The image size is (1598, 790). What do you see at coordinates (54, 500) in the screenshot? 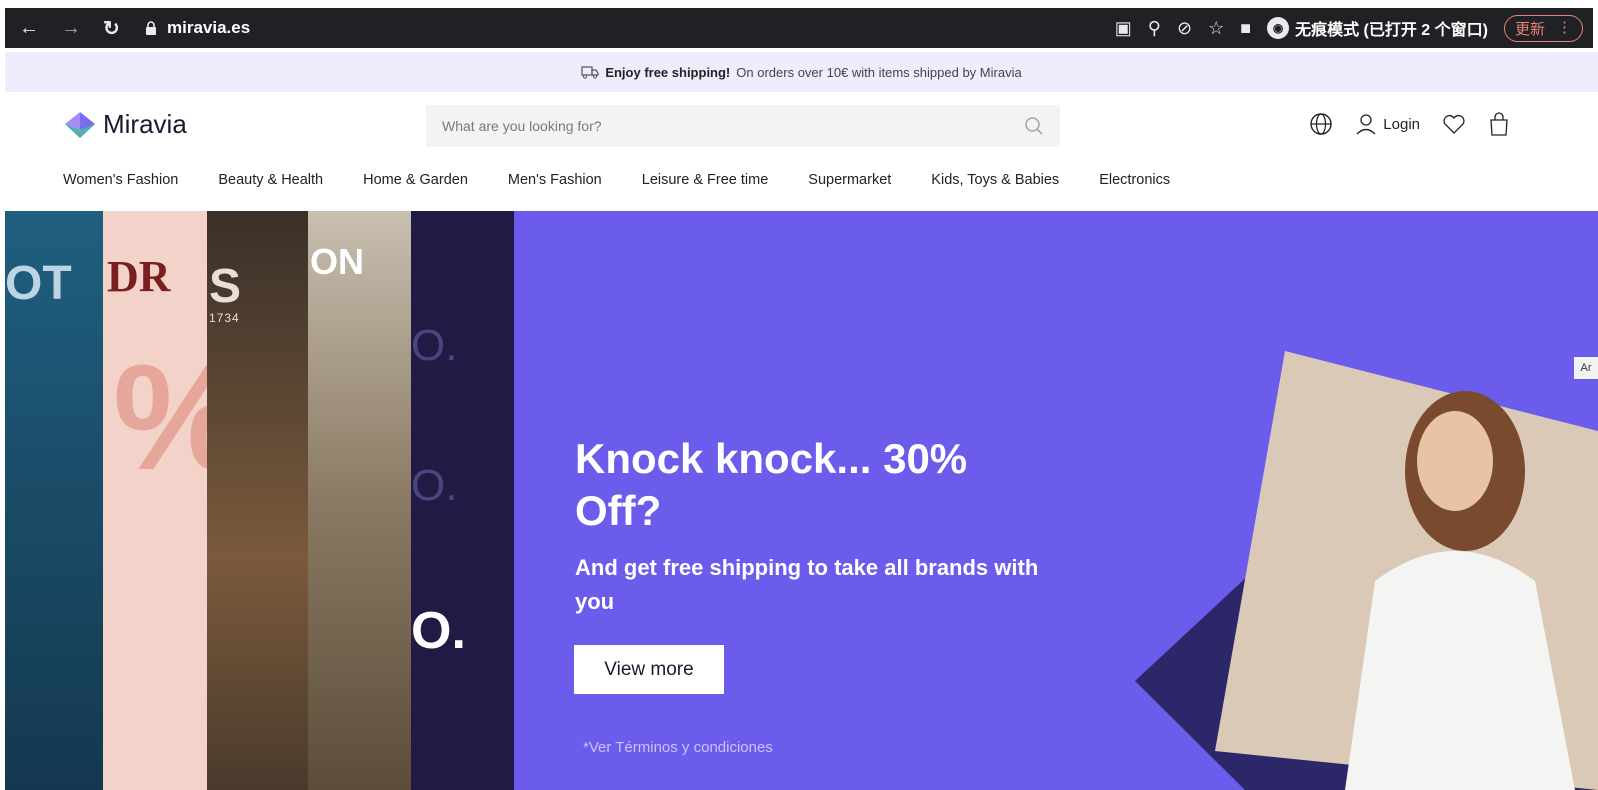
I see `brand-strip-1: OT` at bounding box center [54, 500].